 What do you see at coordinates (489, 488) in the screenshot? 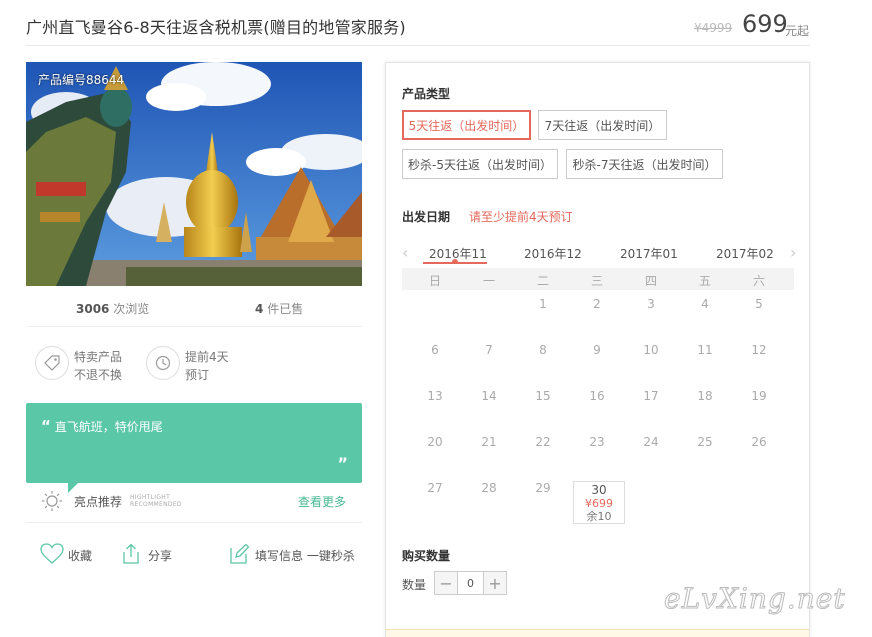
I see `calendar-day: 28` at bounding box center [489, 488].